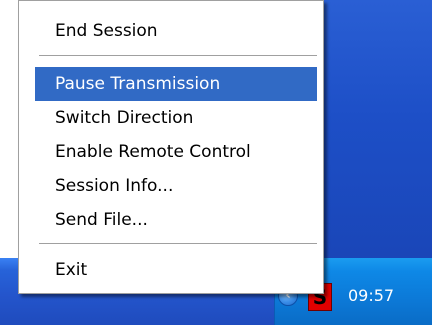 Image resolution: width=432 pixels, height=325 pixels. I want to click on menu-item-pause-transmission: Pause Transmission, so click(176, 84).